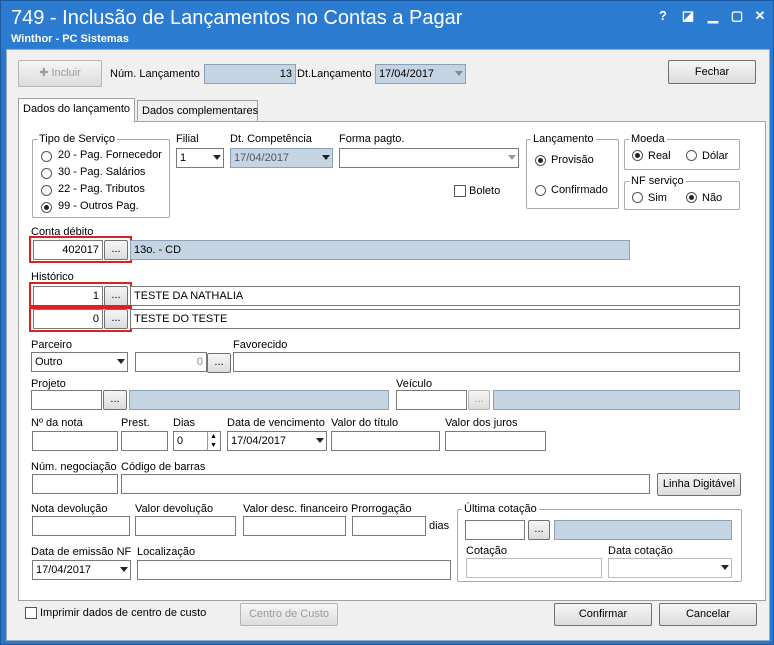 The height and width of the screenshot is (645, 774). What do you see at coordinates (48, 384) in the screenshot?
I see `projeto-label: Projeto` at bounding box center [48, 384].